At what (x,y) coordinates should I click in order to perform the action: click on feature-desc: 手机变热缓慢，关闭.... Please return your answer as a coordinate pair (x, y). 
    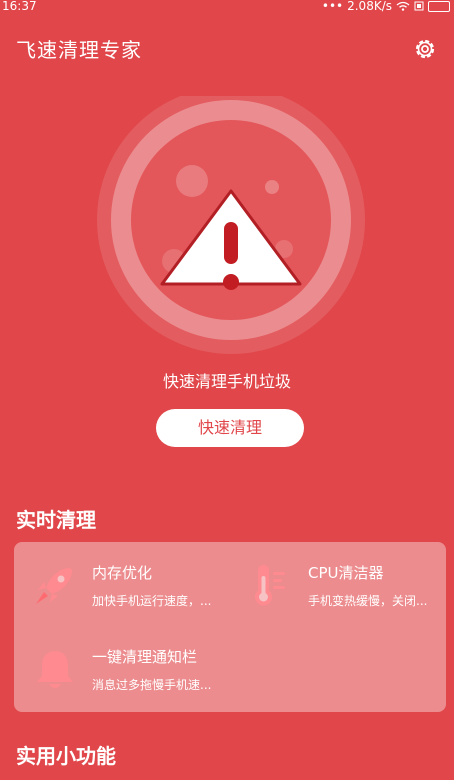
    Looking at the image, I should click on (368, 601).